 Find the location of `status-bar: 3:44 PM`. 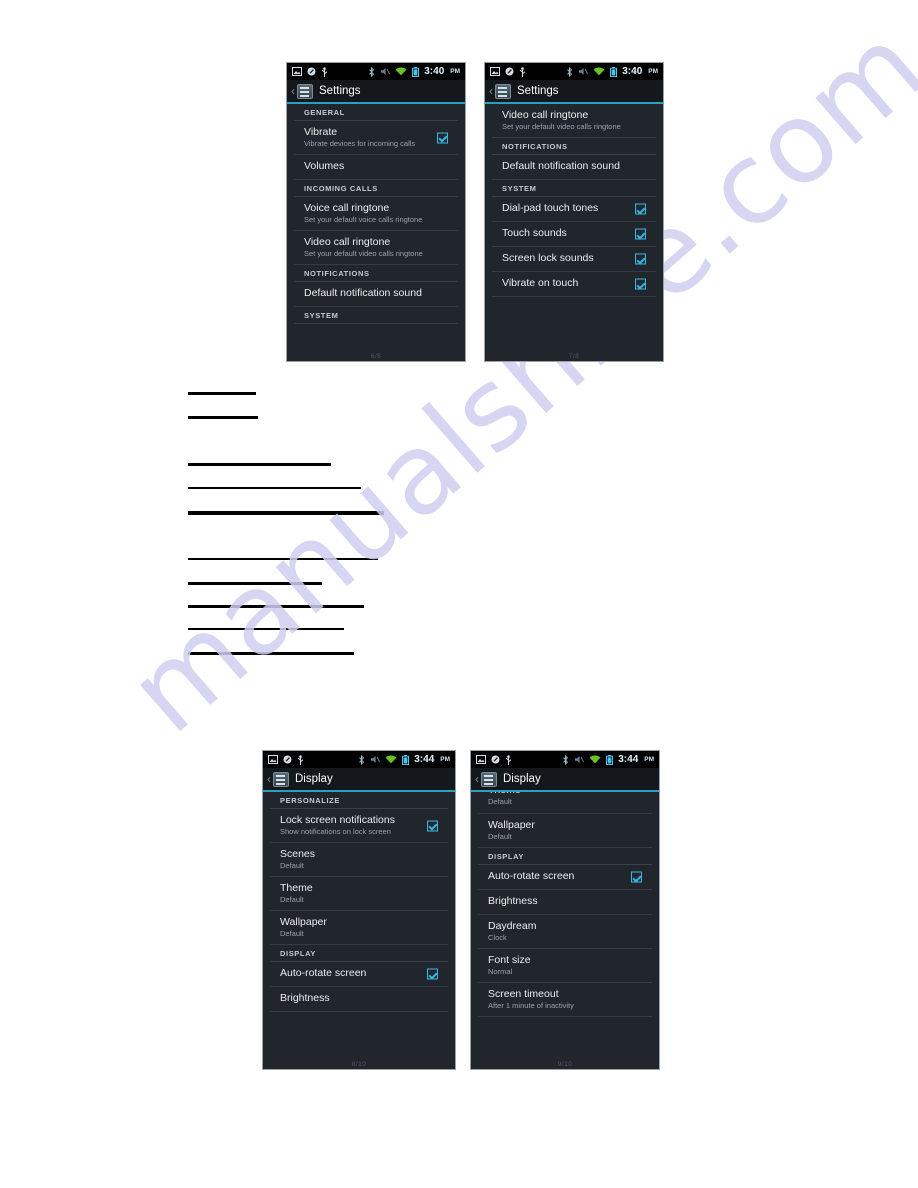

status-bar: 3:44 PM is located at coordinates (359, 759).